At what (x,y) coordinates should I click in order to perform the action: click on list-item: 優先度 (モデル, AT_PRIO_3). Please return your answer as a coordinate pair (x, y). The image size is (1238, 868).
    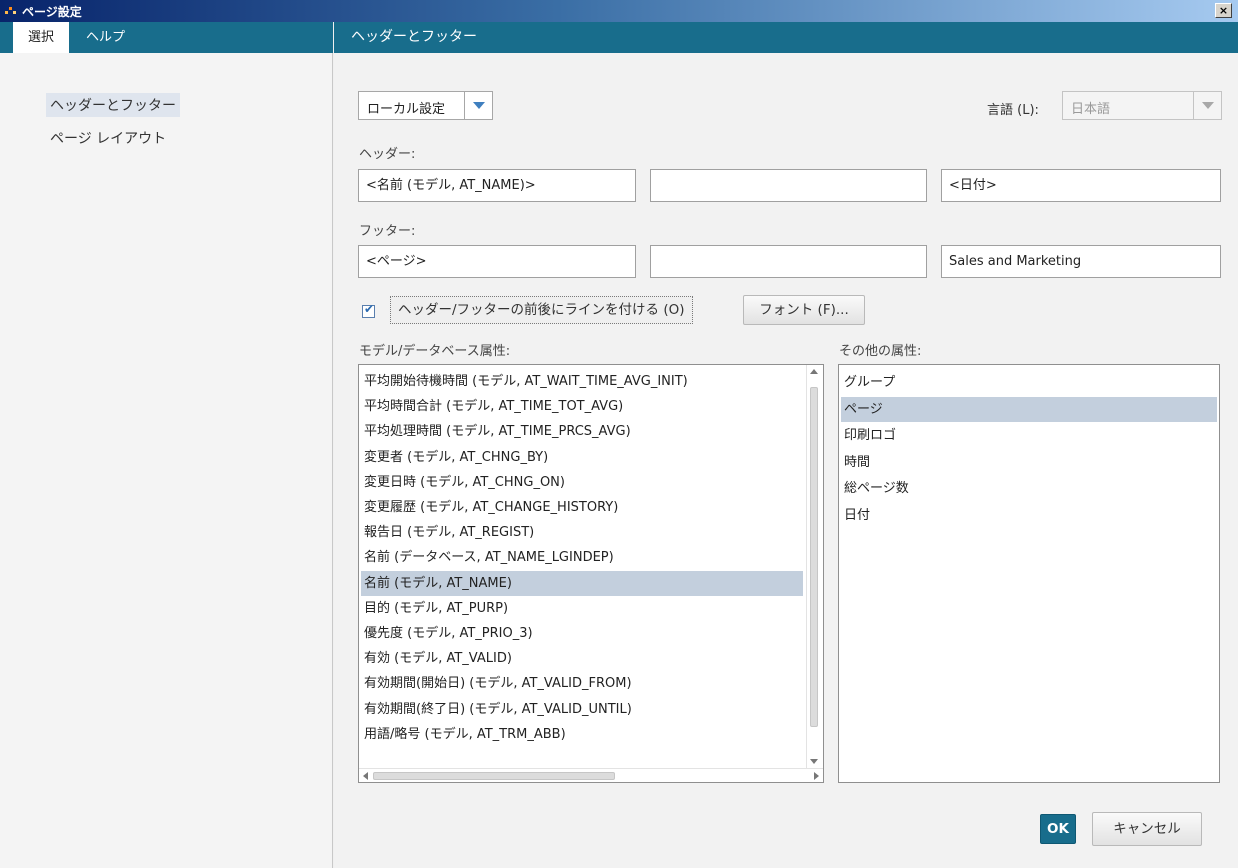
    Looking at the image, I should click on (582, 633).